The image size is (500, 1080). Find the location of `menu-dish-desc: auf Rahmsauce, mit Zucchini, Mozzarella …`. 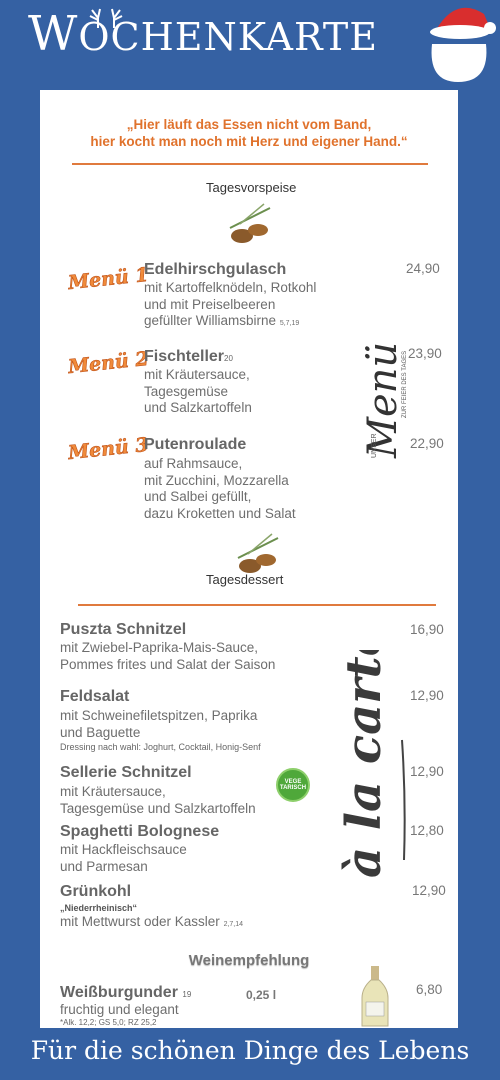

menu-dish-desc: auf Rahmsauce, mit Zucchini, Mozzarella … is located at coordinates (220, 488).